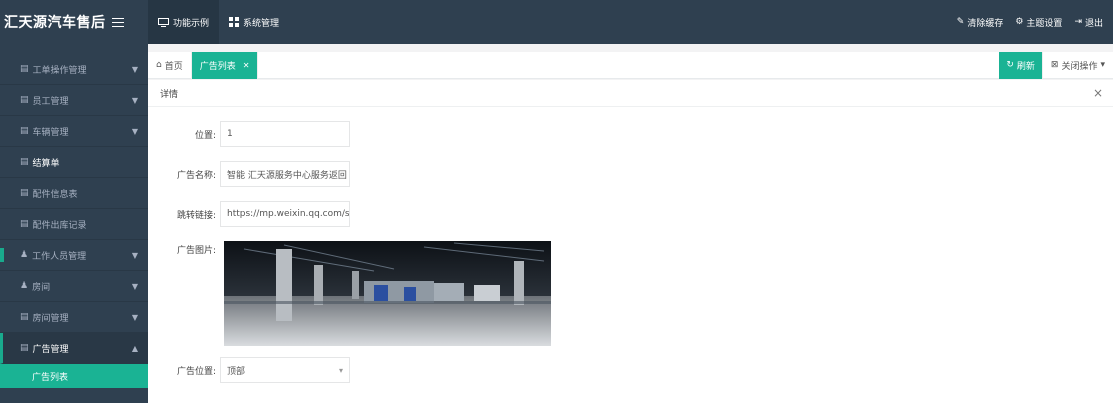 The height and width of the screenshot is (403, 1113). Describe the element at coordinates (236, 371) in the screenshot. I see `ad-location-value: 顶部` at that location.